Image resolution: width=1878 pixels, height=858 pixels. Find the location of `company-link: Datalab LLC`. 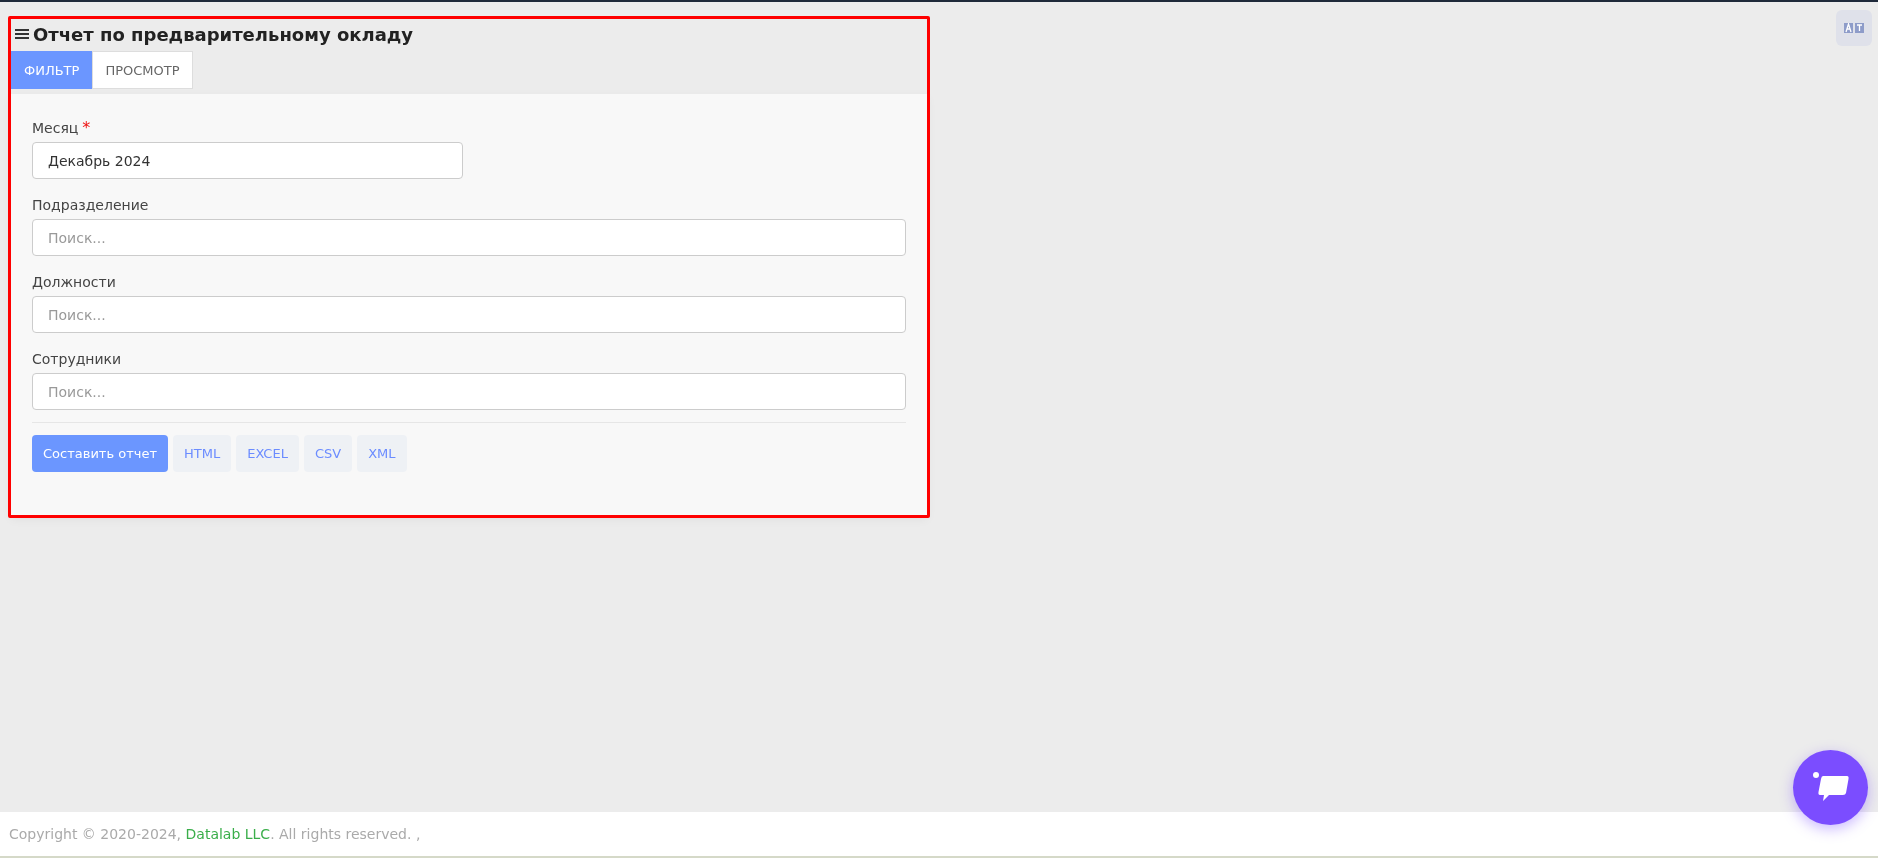

company-link: Datalab LLC is located at coordinates (228, 834).